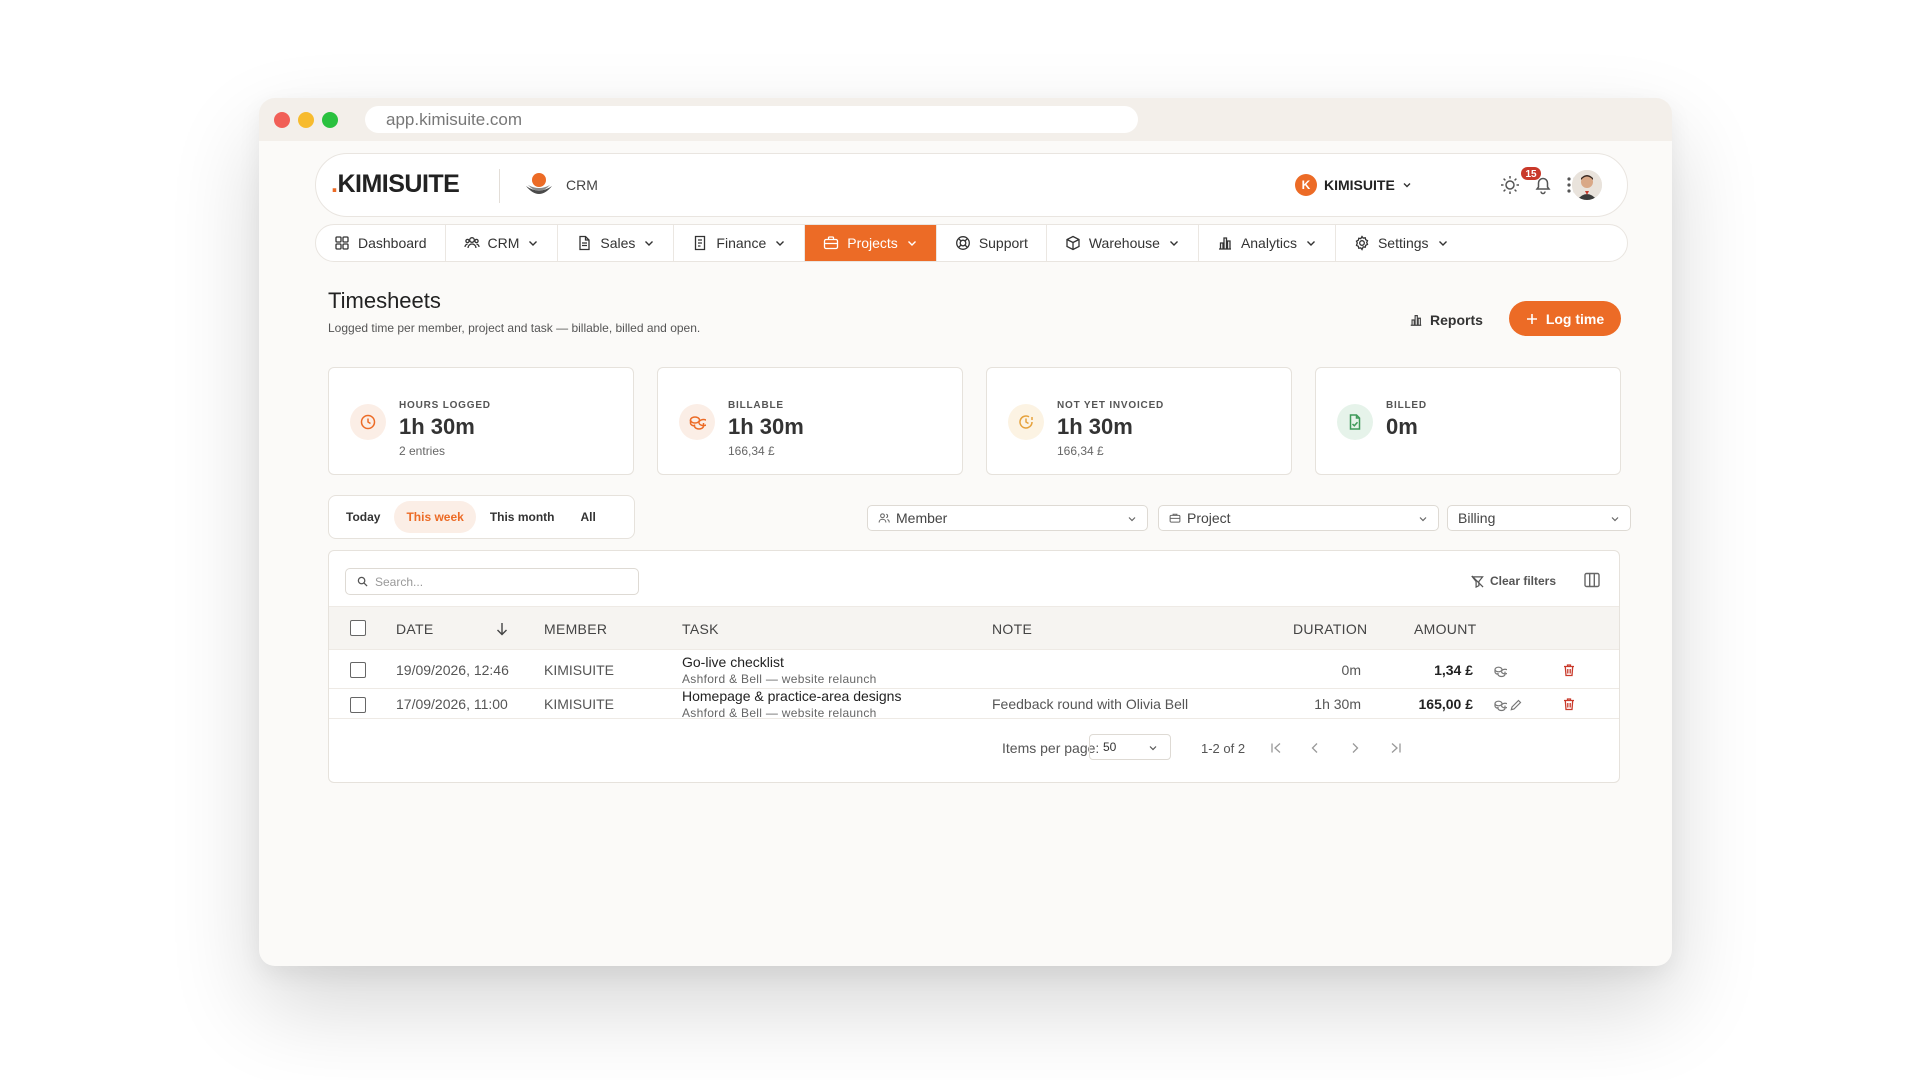 The image size is (1920, 1080). What do you see at coordinates (1531, 318) in the screenshot?
I see `plus-icon` at bounding box center [1531, 318].